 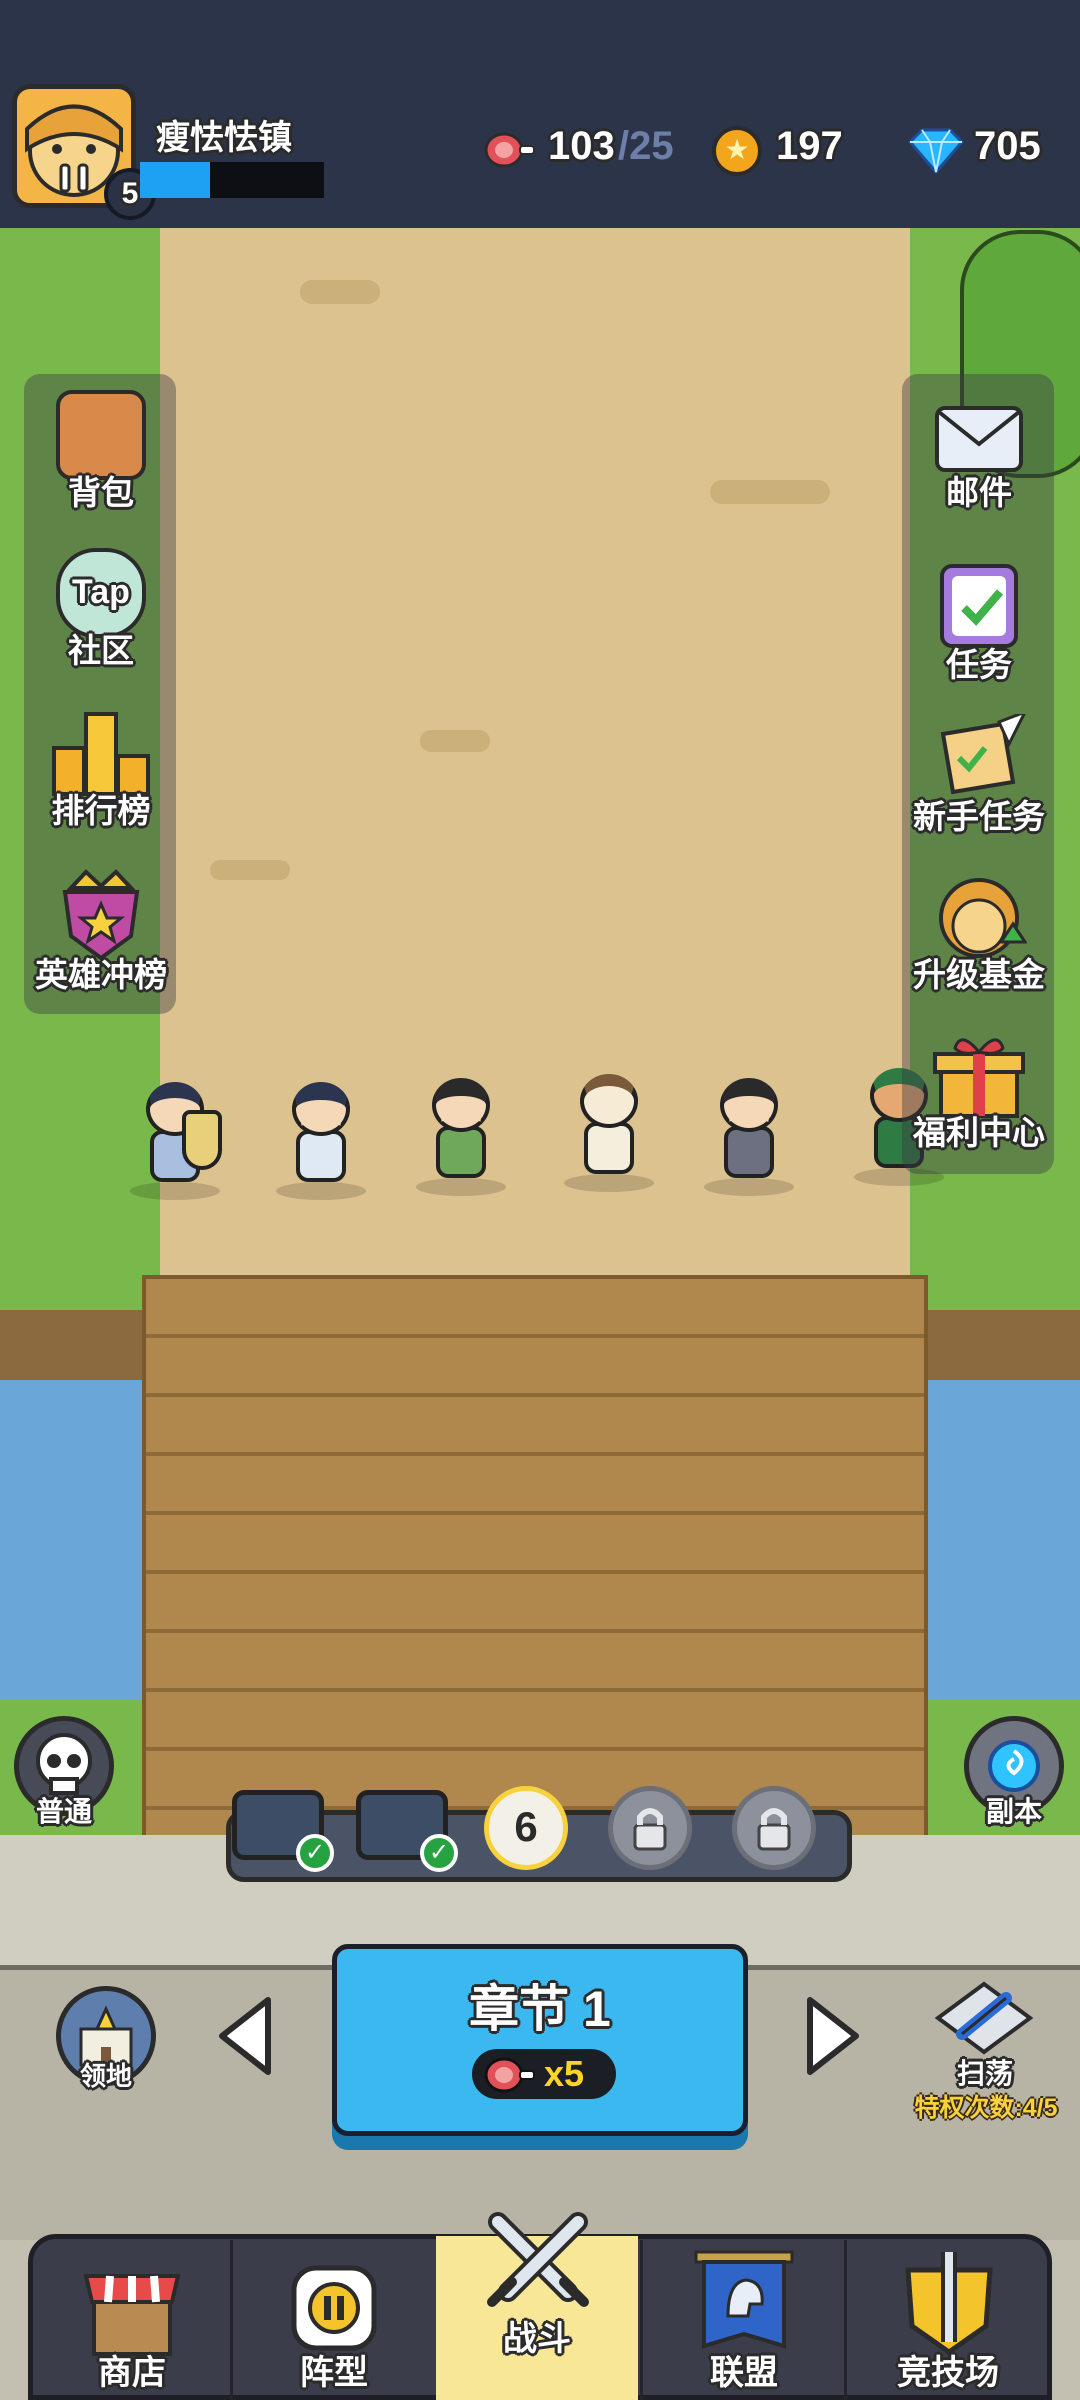 I want to click on tab-label: 商店, so click(x=132, y=2373).